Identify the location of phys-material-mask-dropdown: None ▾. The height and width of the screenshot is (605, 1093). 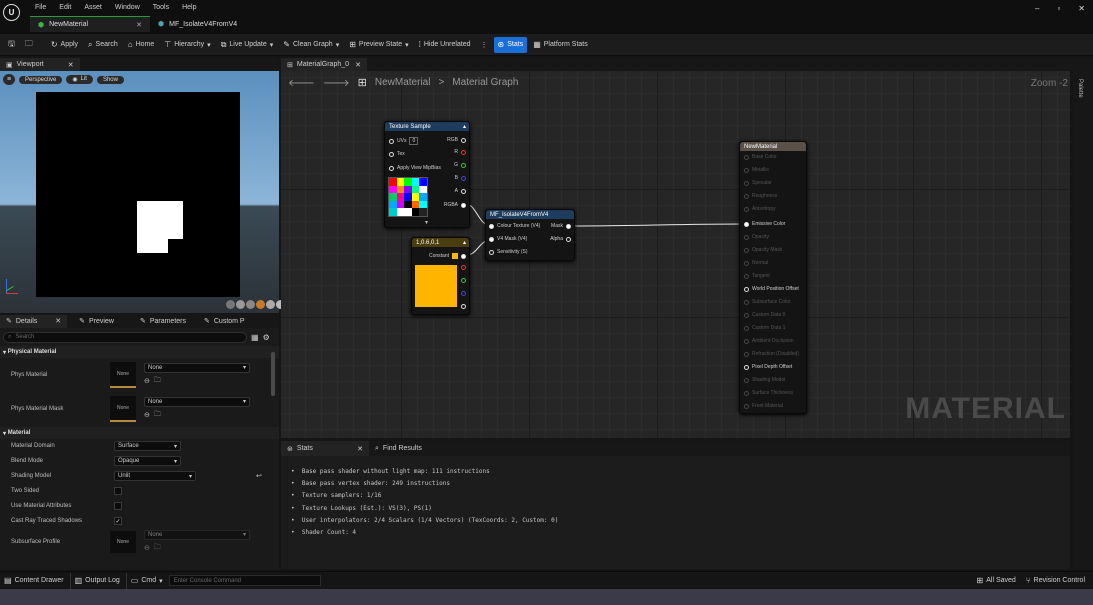
(197, 401).